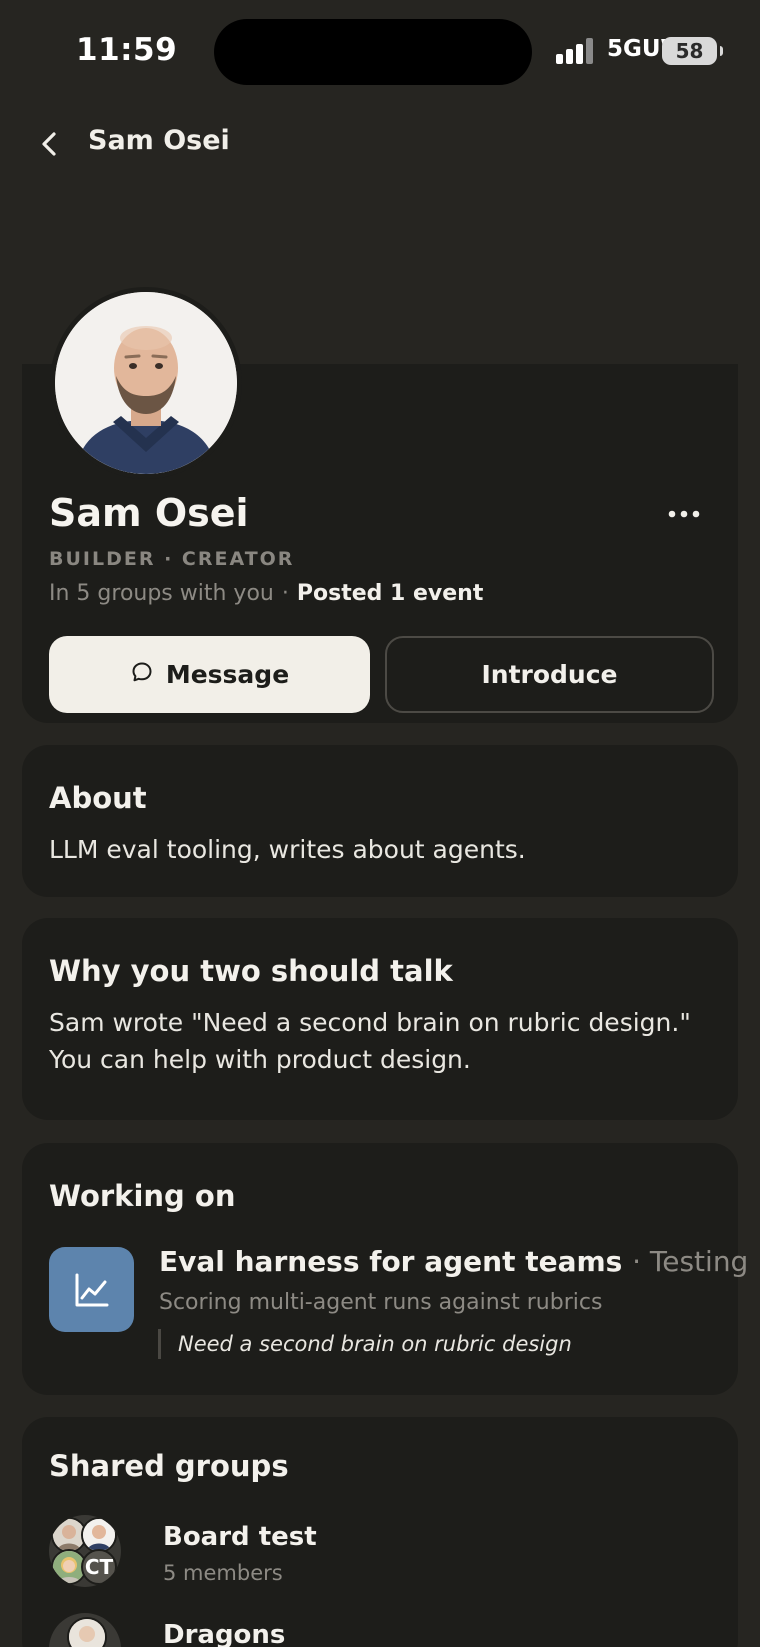  What do you see at coordinates (373, 52) in the screenshot?
I see `dynamic-island` at bounding box center [373, 52].